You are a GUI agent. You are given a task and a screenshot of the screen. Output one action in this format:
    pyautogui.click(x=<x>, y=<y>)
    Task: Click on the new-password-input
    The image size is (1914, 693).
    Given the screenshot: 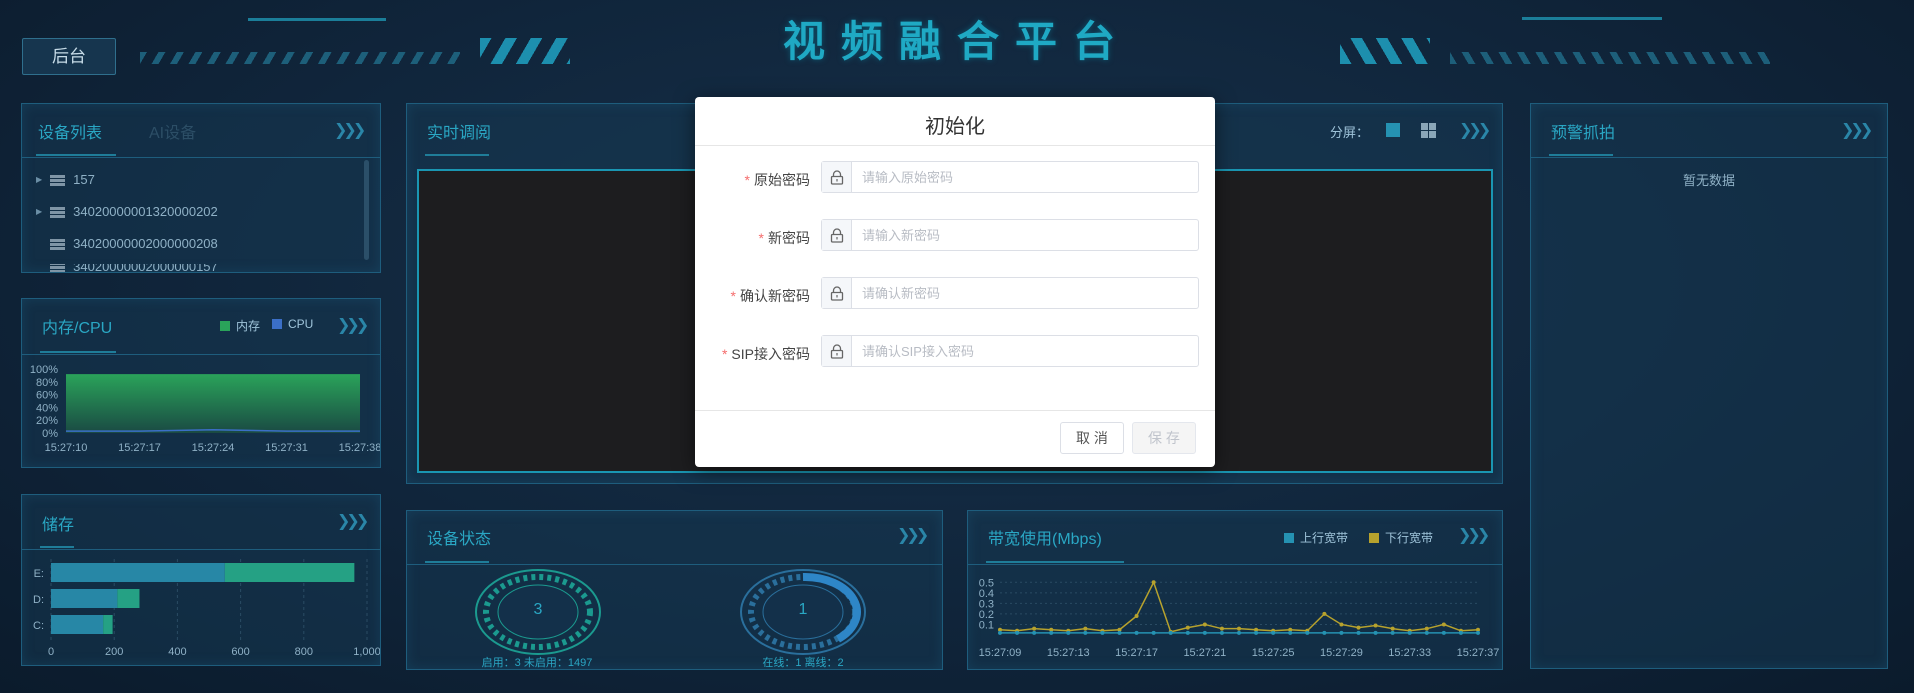 What is the action you would take?
    pyautogui.click(x=1025, y=235)
    